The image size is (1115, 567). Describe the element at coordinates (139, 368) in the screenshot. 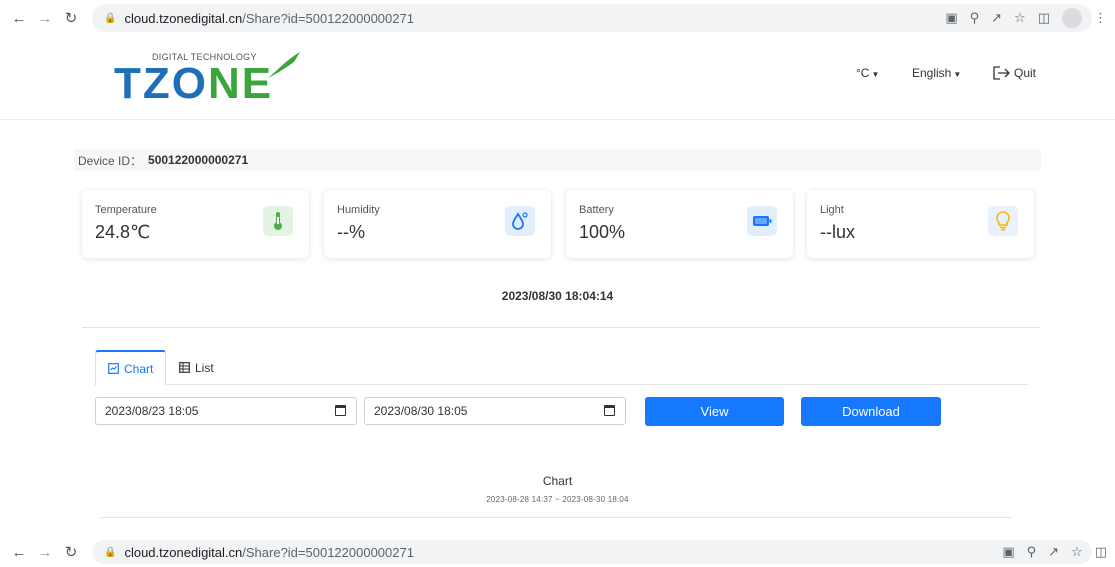

I see `tab-chart-label: Chart` at that location.